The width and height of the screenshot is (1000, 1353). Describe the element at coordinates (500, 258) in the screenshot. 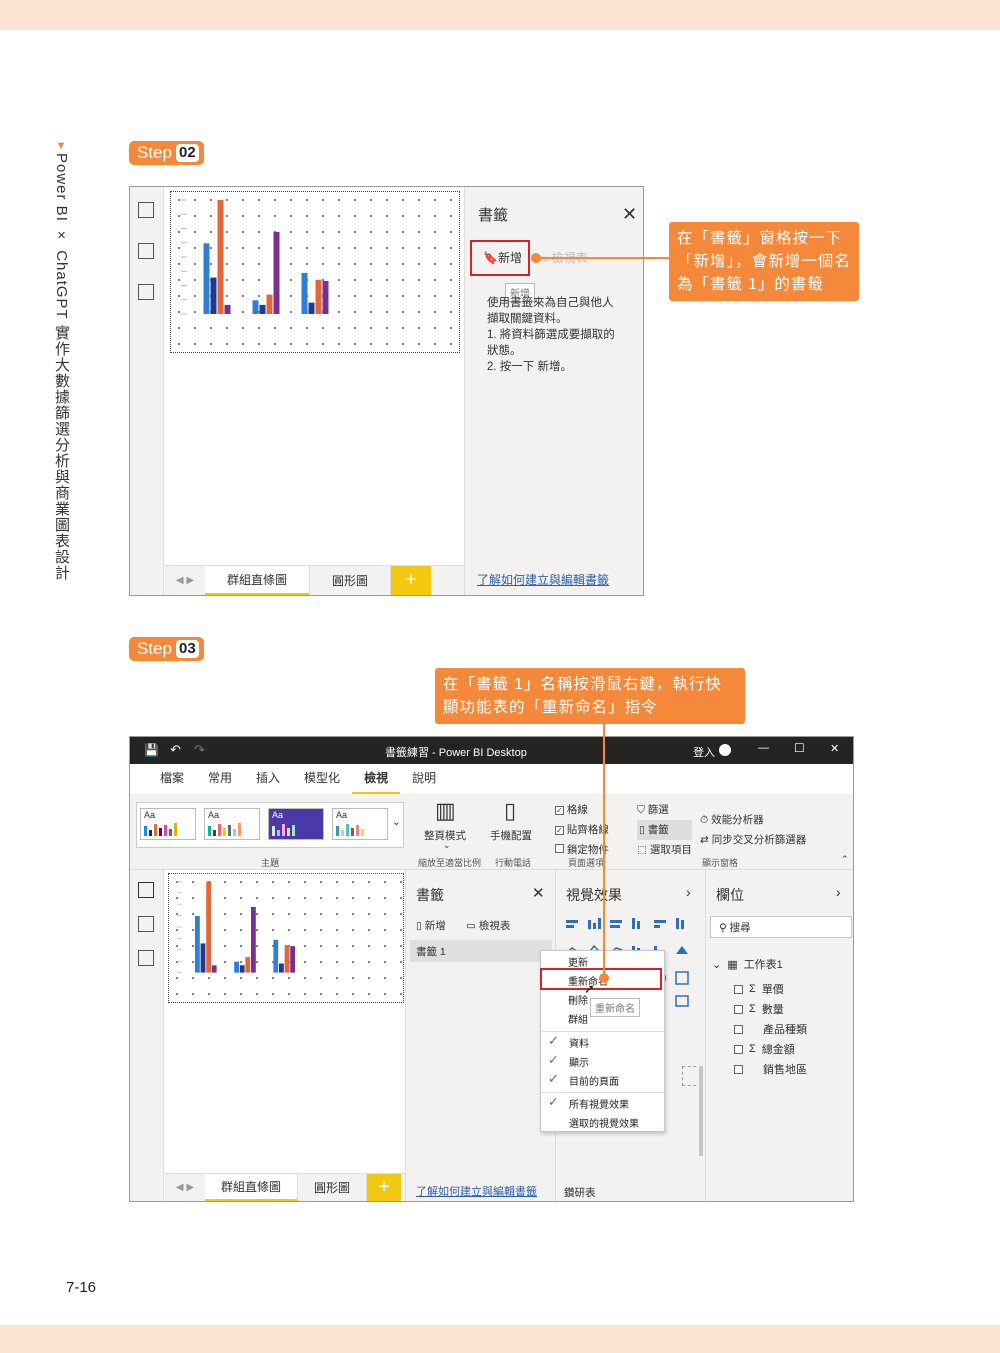

I see `highlight-box` at that location.